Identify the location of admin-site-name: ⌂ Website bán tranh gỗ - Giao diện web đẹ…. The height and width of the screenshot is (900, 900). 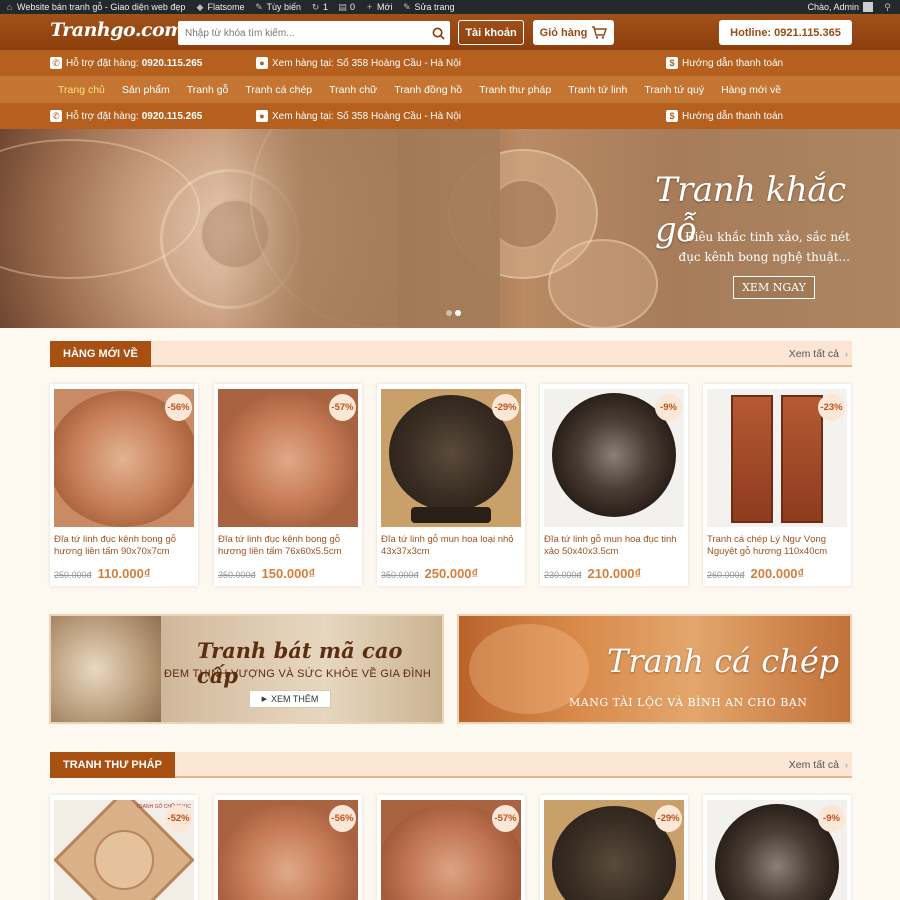
(95, 7).